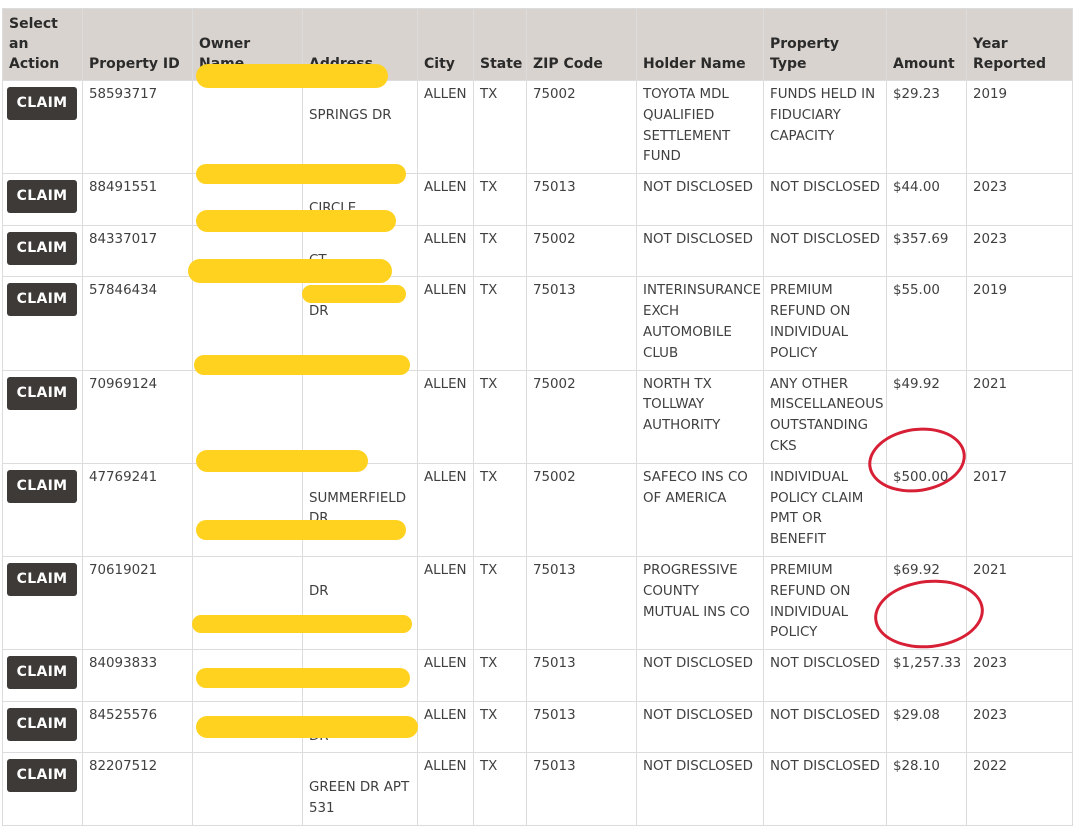  Describe the element at coordinates (825, 127) in the screenshot. I see `property-type-cell: FUNDS HELD IN FIDUCIARY CAPACITY` at that location.